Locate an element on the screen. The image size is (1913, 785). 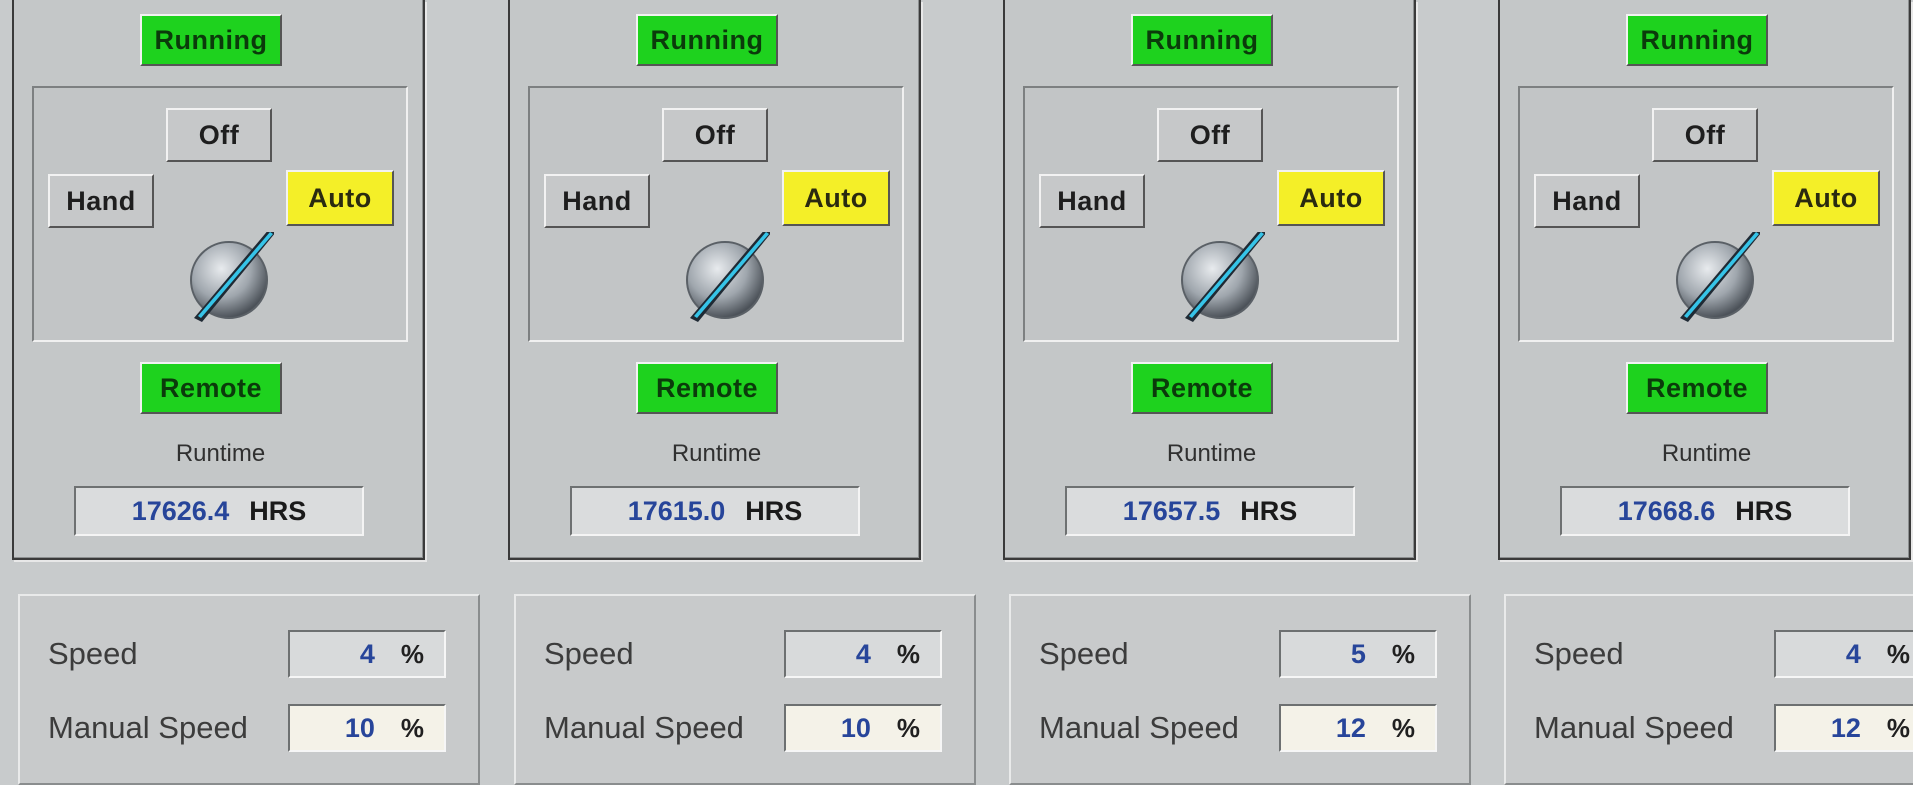
runtime-value: 17626.4 is located at coordinates (180, 510).